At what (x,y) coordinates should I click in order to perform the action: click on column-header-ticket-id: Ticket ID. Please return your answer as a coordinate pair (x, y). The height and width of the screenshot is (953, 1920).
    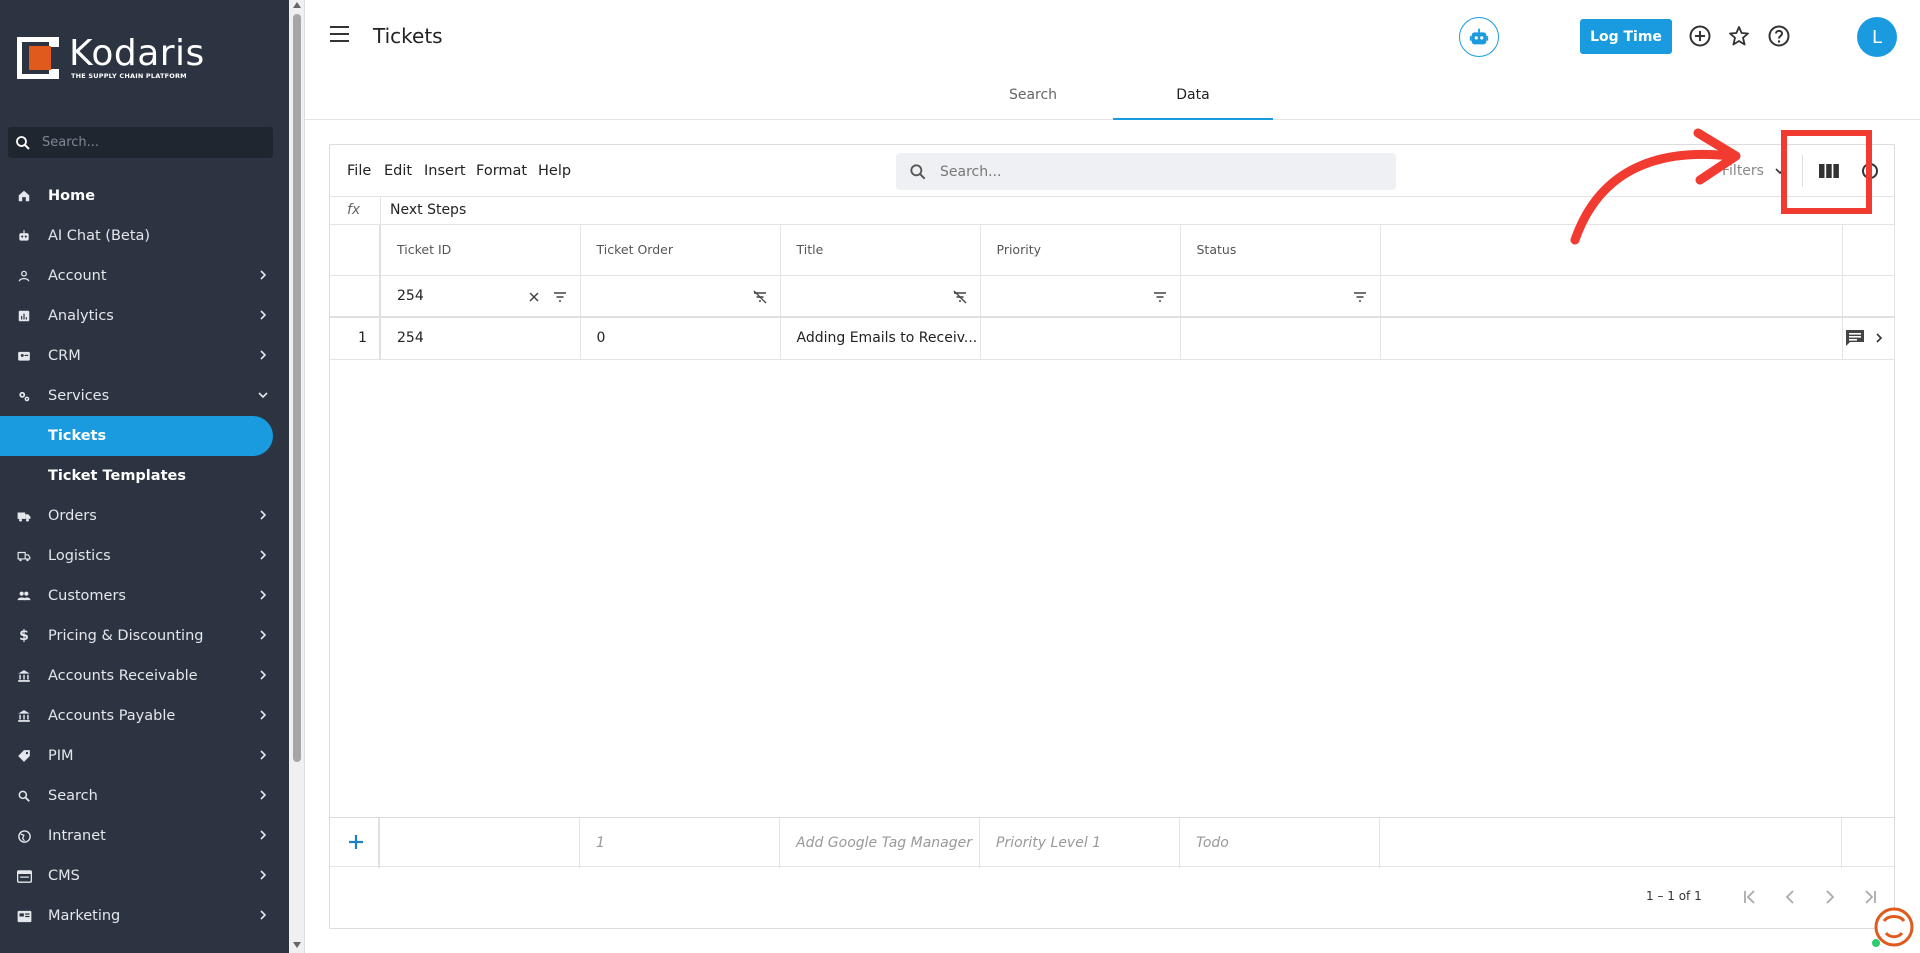
    Looking at the image, I should click on (480, 250).